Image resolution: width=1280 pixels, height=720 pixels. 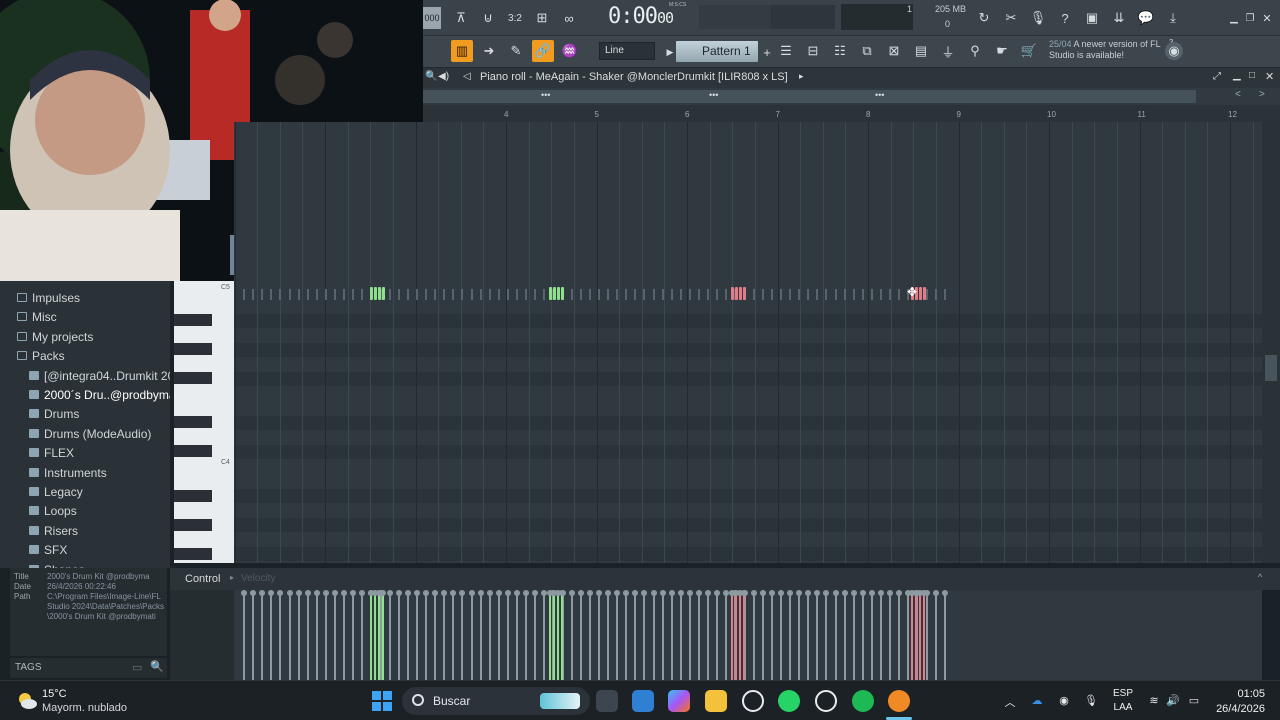 I want to click on wait-input-icon: ⊍, so click(x=488, y=18).